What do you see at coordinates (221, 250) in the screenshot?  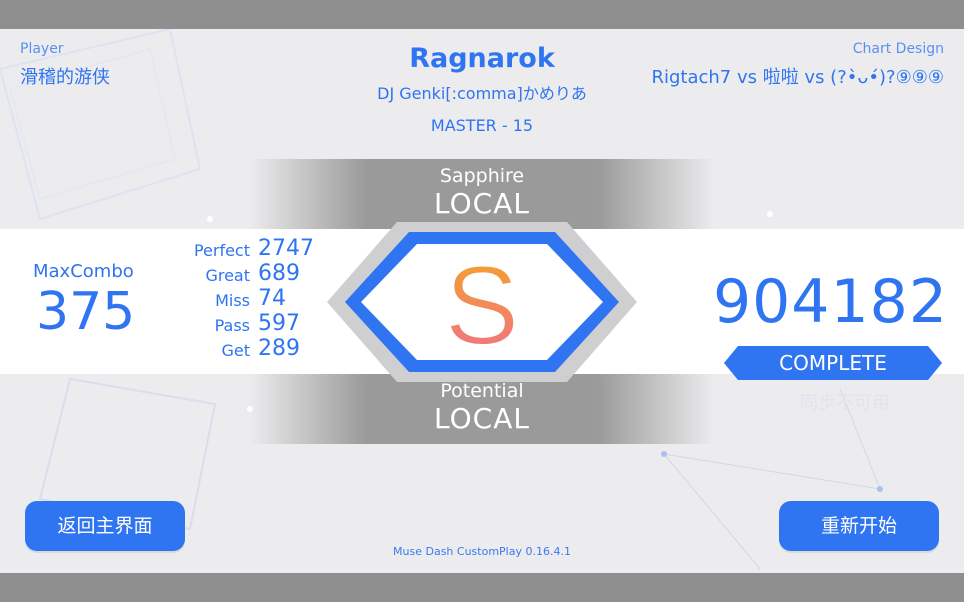 I see `judgement-label-perfect: Perfect` at bounding box center [221, 250].